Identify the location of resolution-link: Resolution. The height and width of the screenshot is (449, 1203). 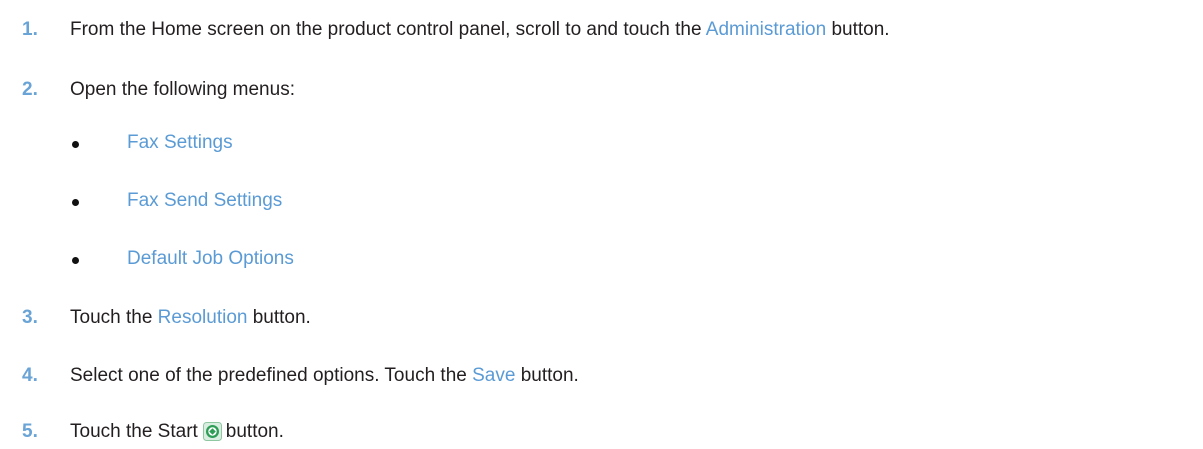
(203, 317).